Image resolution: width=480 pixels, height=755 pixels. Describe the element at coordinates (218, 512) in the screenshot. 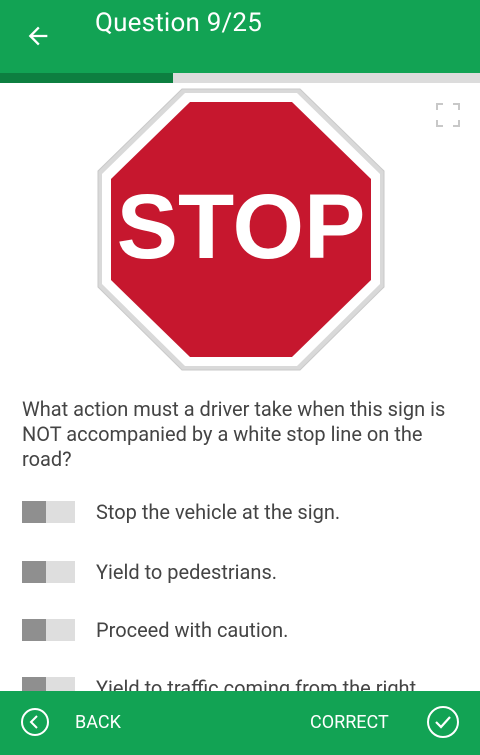

I see `answer-label: Stop the vehicle at the sign.` at that location.